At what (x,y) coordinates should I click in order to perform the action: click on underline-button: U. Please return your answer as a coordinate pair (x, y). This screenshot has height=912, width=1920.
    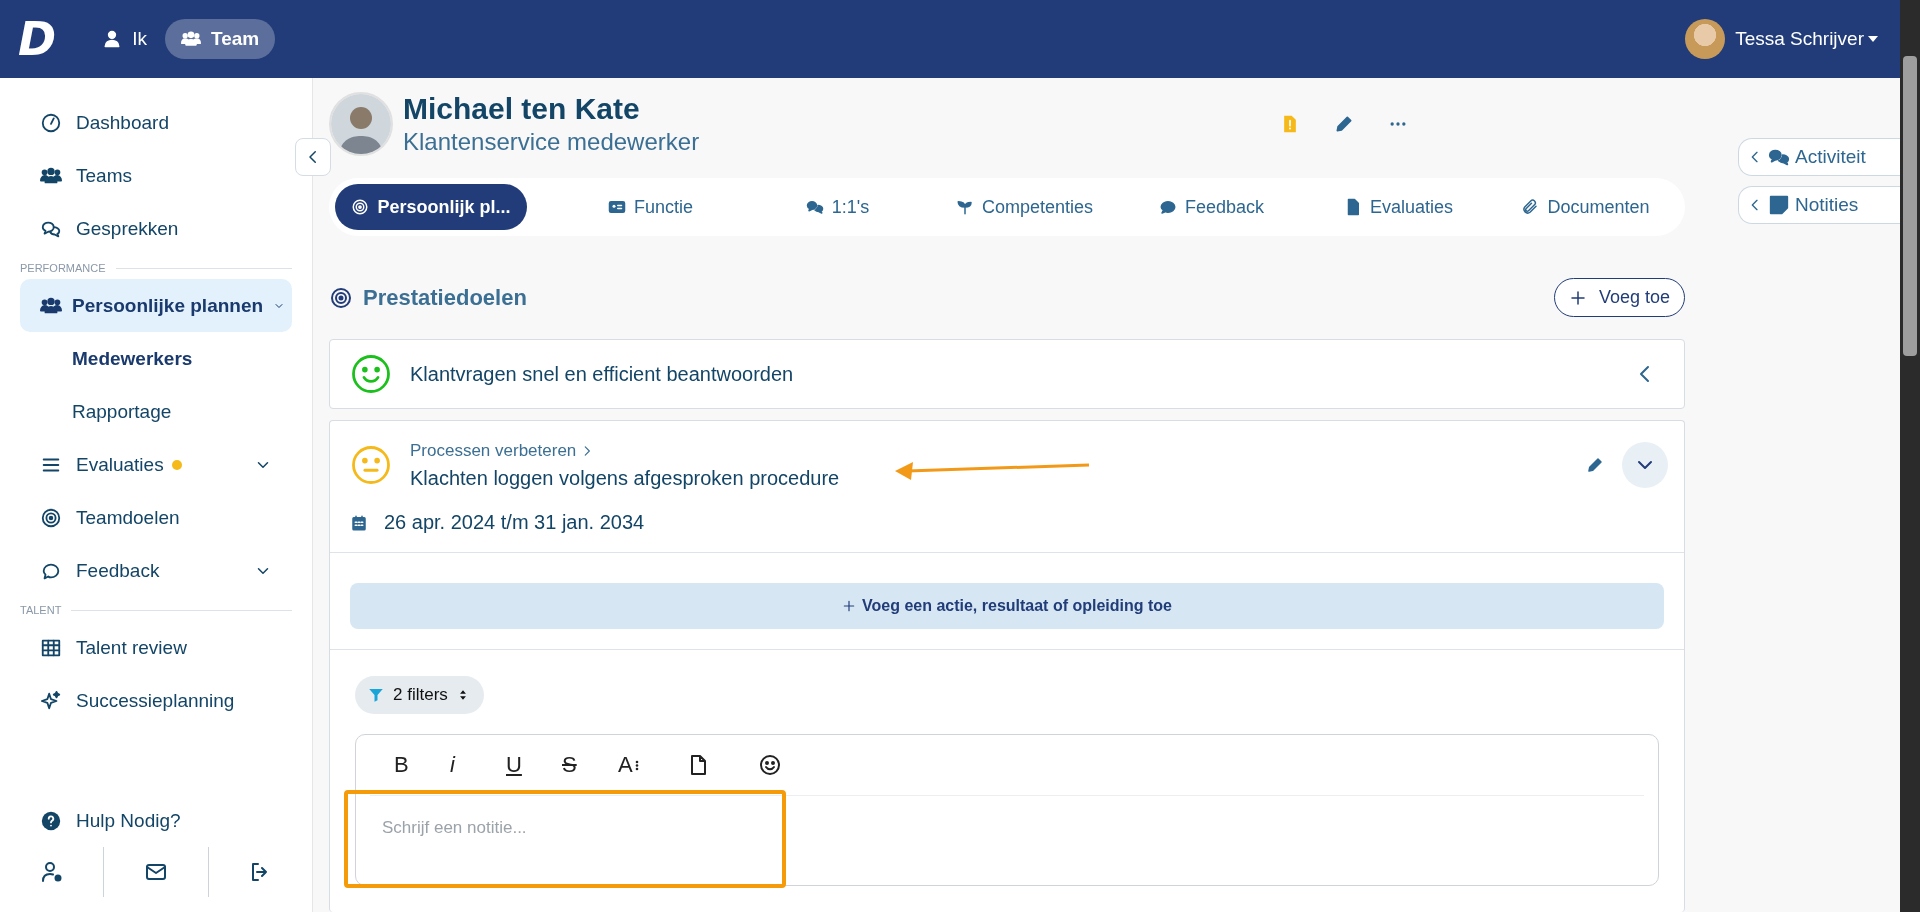
    Looking at the image, I should click on (522, 765).